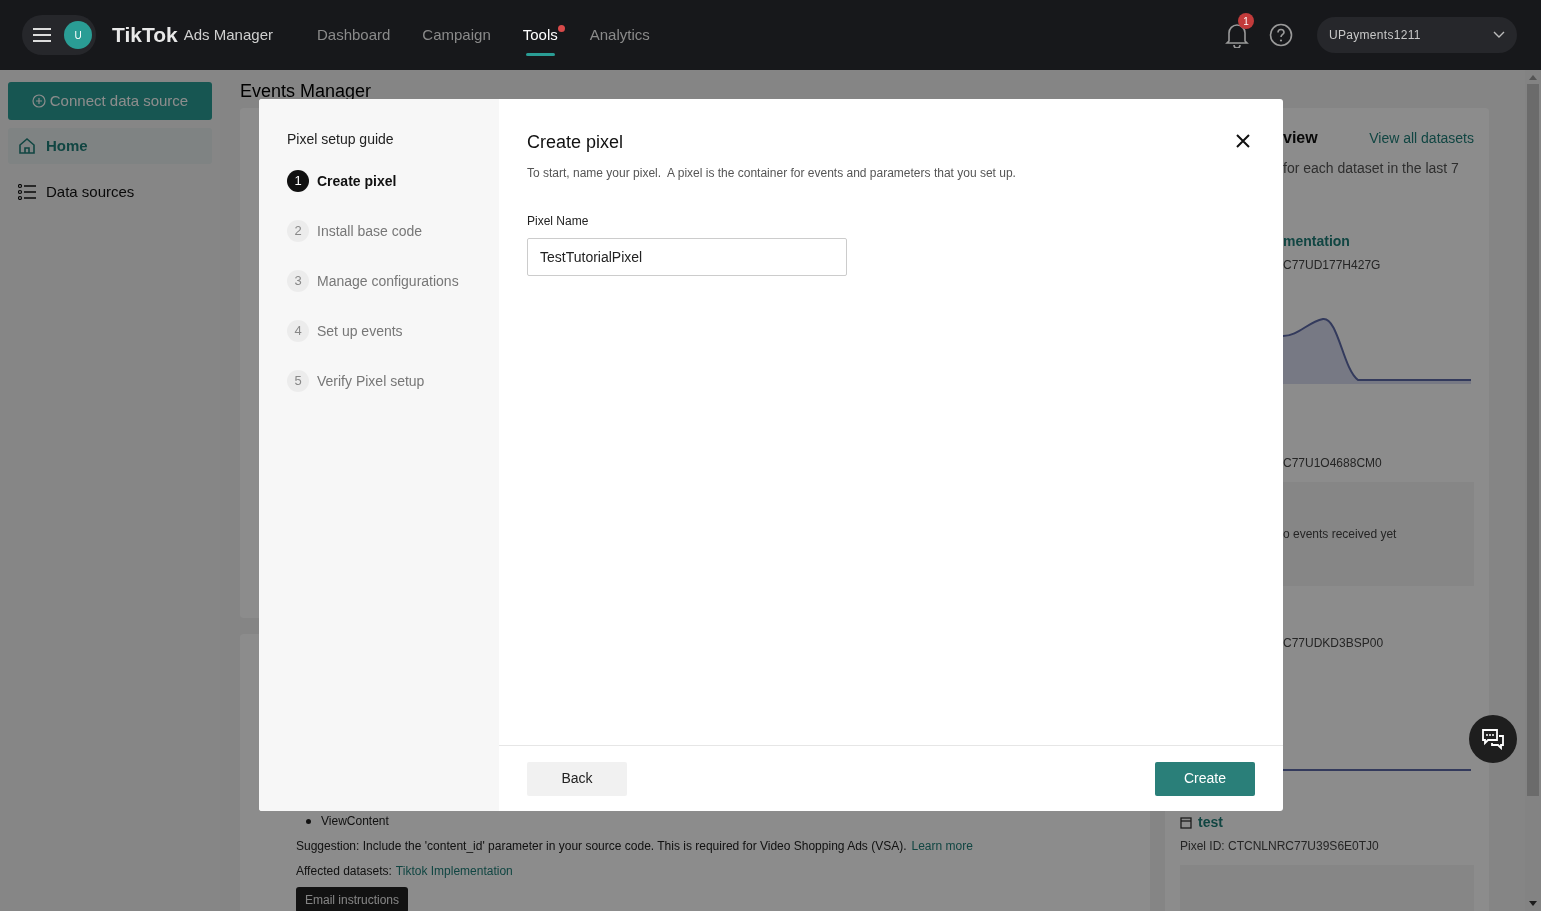  I want to click on guide-title: Pixel setup guide, so click(341, 139).